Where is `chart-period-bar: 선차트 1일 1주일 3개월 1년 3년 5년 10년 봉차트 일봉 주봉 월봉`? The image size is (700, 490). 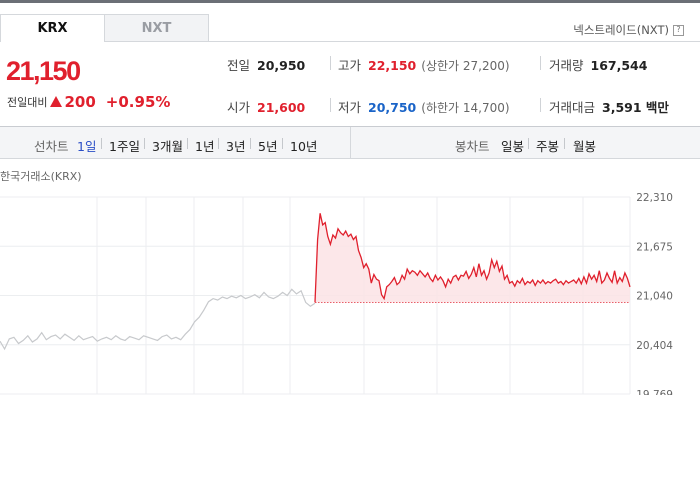
chart-period-bar: 선차트 1일 1주일 3개월 1년 3년 5년 10년 봉차트 일봉 주봉 월봉 is located at coordinates (350, 143).